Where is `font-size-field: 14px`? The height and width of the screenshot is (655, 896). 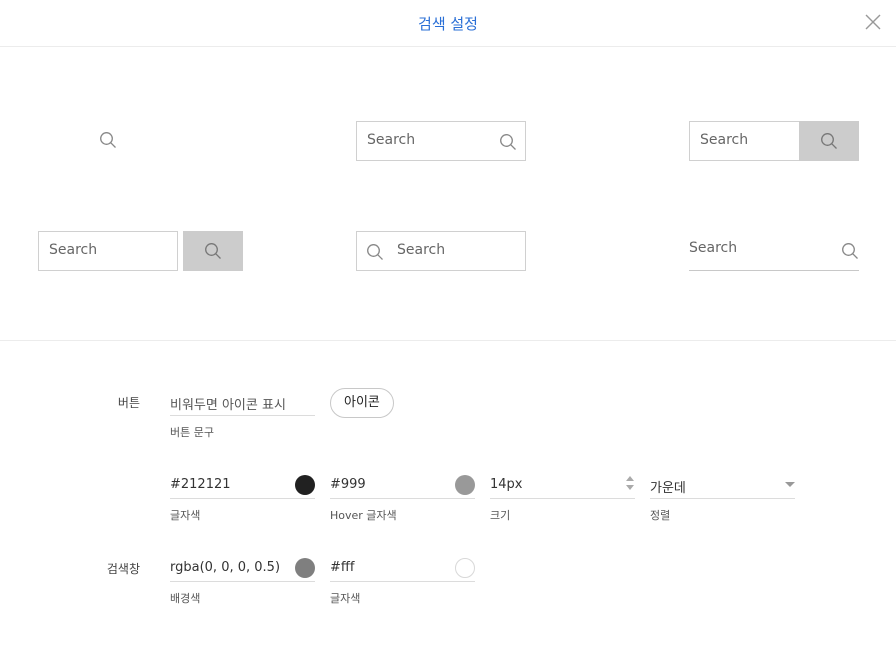 font-size-field: 14px is located at coordinates (562, 485).